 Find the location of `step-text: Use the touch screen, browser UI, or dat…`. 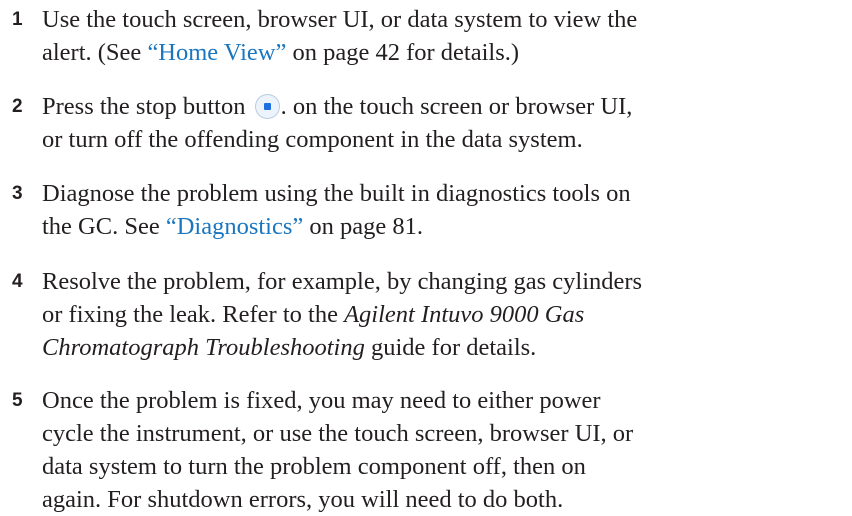

step-text: Use the touch screen, browser UI, or dat… is located at coordinates (444, 36).